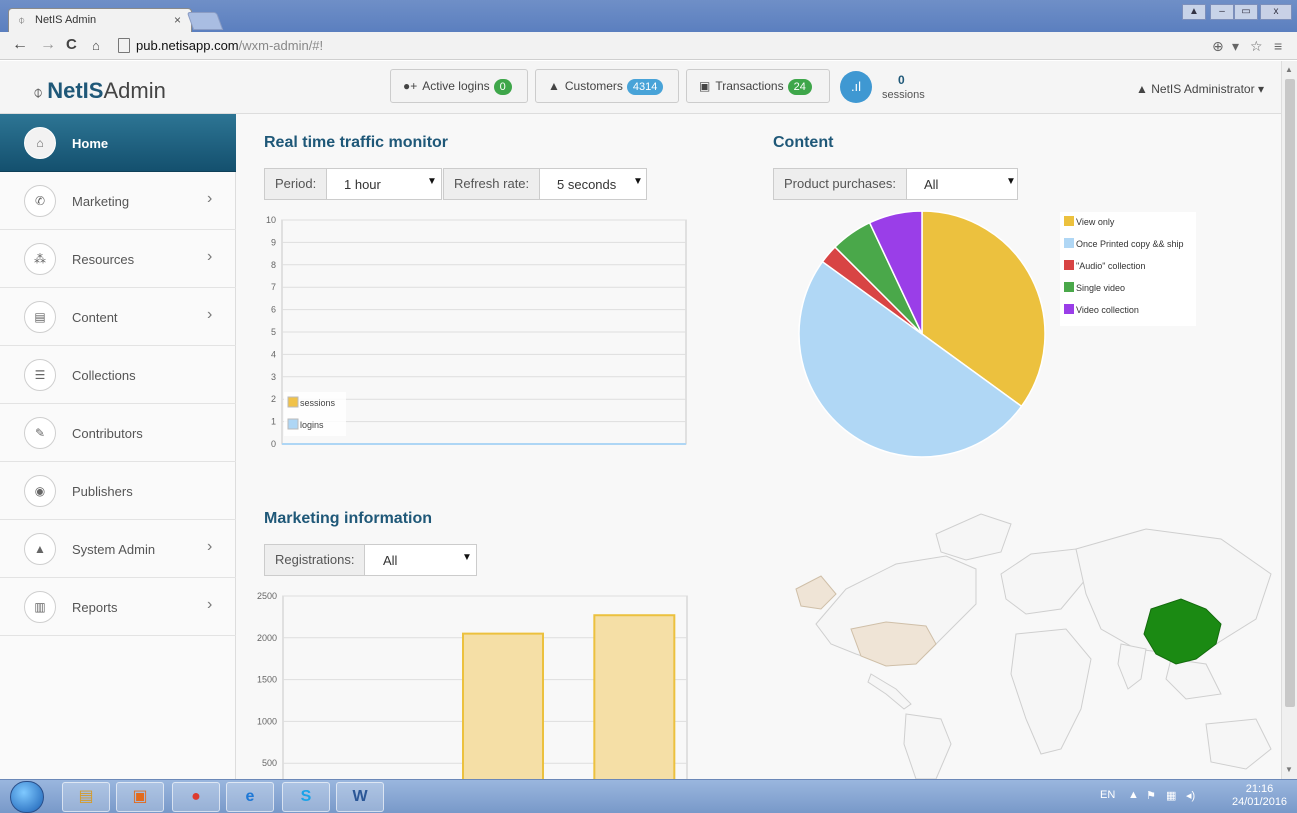 Image resolution: width=1297 pixels, height=813 pixels. I want to click on transactions-button: ▣ Transactions 24, so click(758, 86).